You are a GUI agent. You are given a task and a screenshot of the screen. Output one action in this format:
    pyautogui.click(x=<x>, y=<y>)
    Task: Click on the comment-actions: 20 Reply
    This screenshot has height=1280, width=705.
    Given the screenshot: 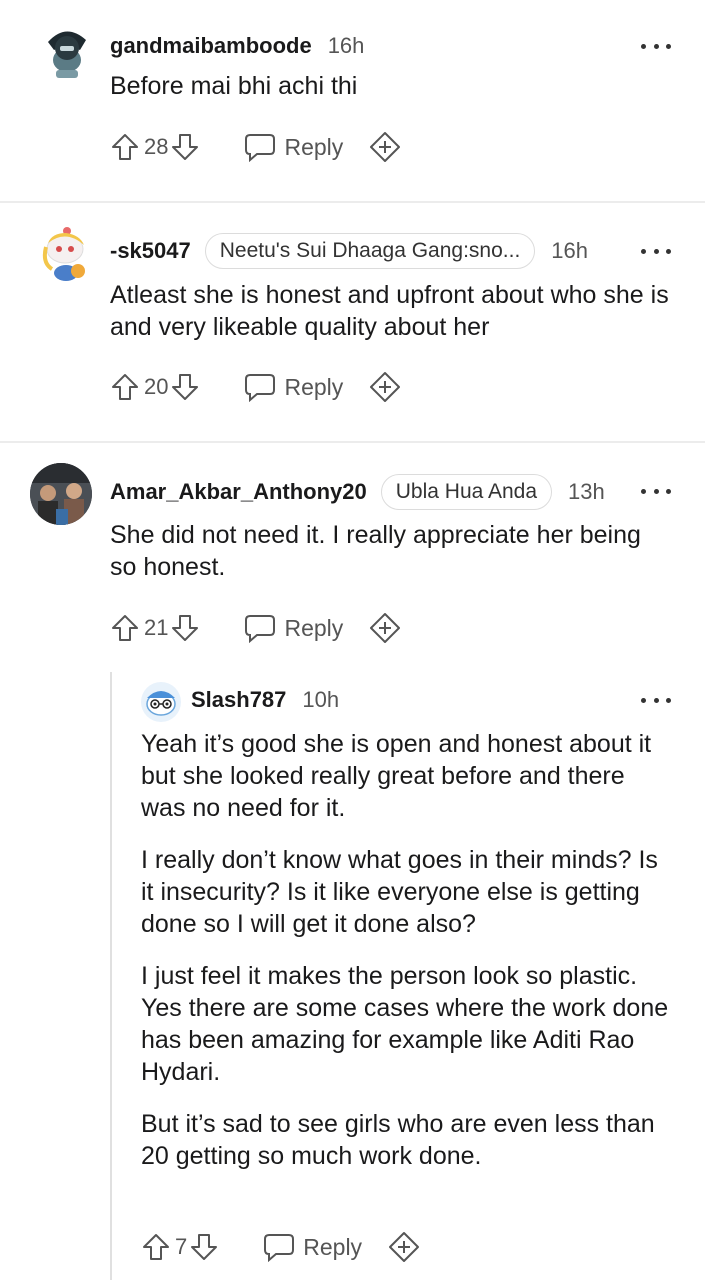 What is the action you would take?
    pyautogui.click(x=255, y=387)
    